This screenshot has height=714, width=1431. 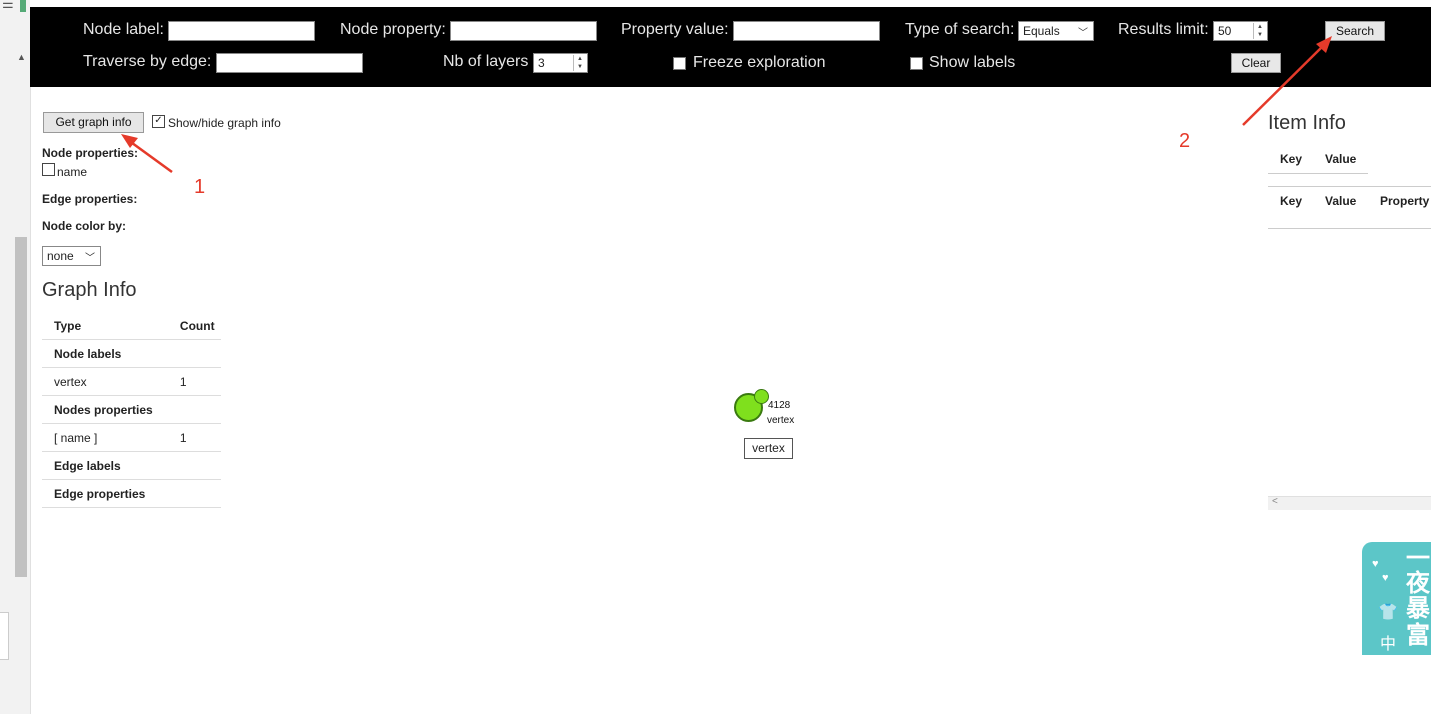 What do you see at coordinates (1396, 598) in the screenshot?
I see `ad-widget: 一 夜 暴 富 中 ♥ ♥ 👕` at bounding box center [1396, 598].